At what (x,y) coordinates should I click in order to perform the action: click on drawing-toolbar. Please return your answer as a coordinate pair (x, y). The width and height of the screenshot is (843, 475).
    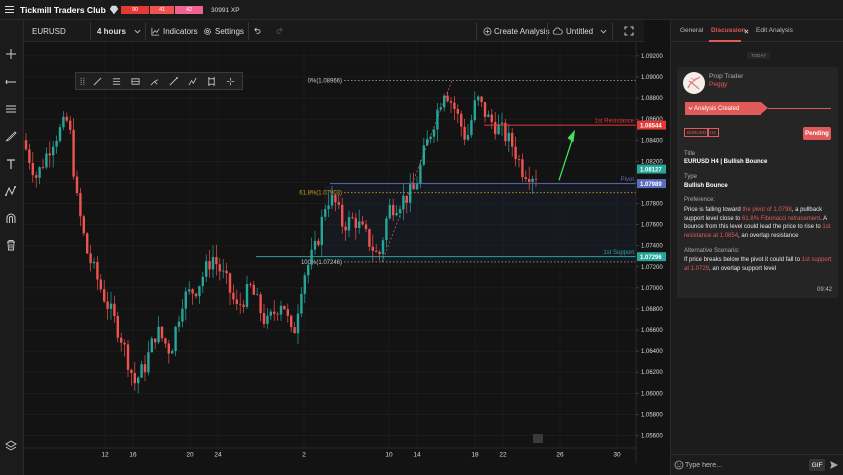
    Looking at the image, I should click on (159, 81).